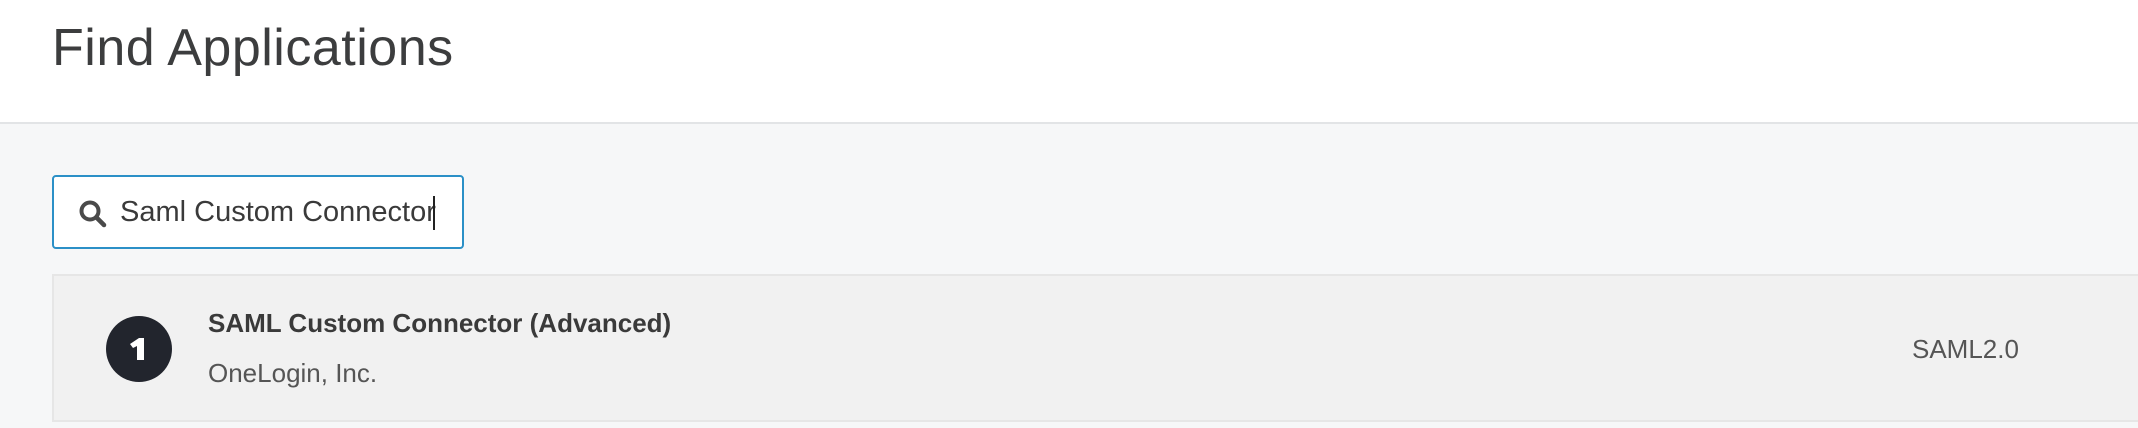 Image resolution: width=2138 pixels, height=428 pixels. Describe the element at coordinates (439, 323) in the screenshot. I see `app-name: SAML Custom Connector (Advanced)` at that location.